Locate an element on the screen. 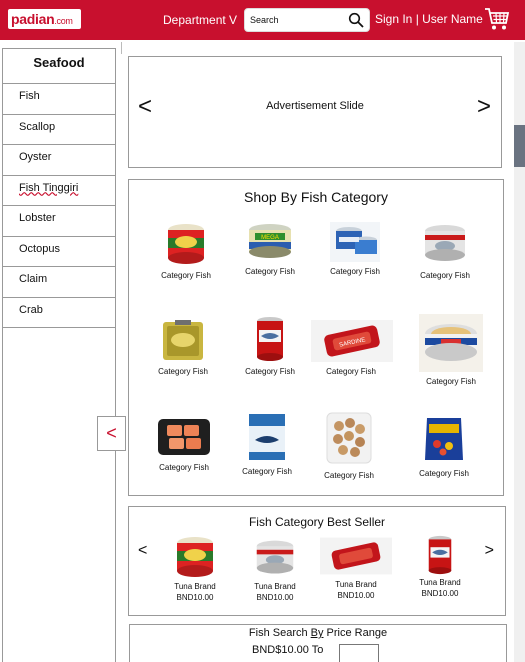  carousel-next-button: > is located at coordinates (489, 551).